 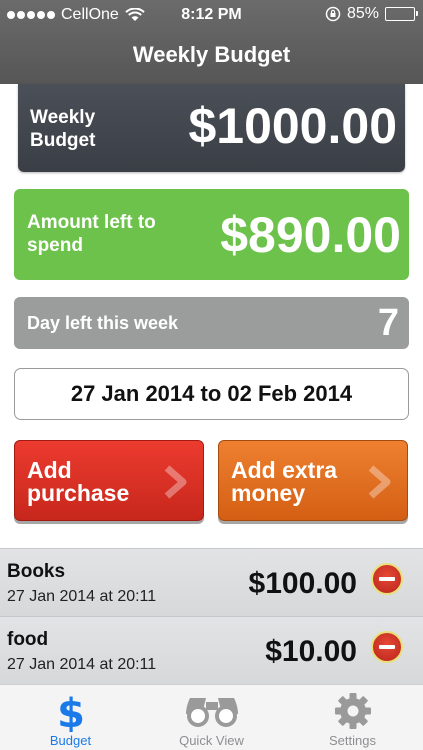 What do you see at coordinates (211, 14) in the screenshot?
I see `status-bar: CellOne 8:12 PM 85%` at bounding box center [211, 14].